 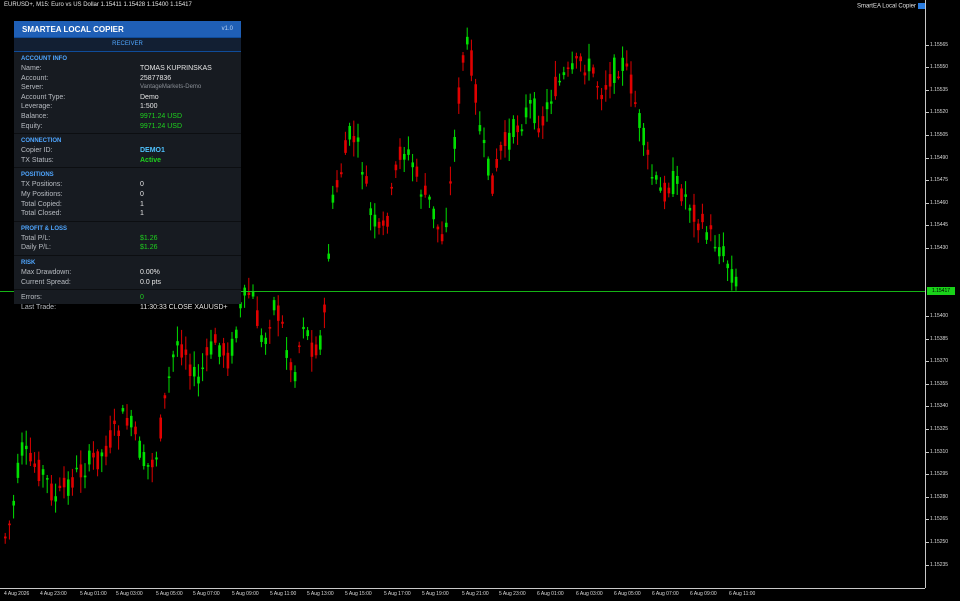 I want to click on time-tick-label: 6 Aug 03:00, so click(x=589, y=594).